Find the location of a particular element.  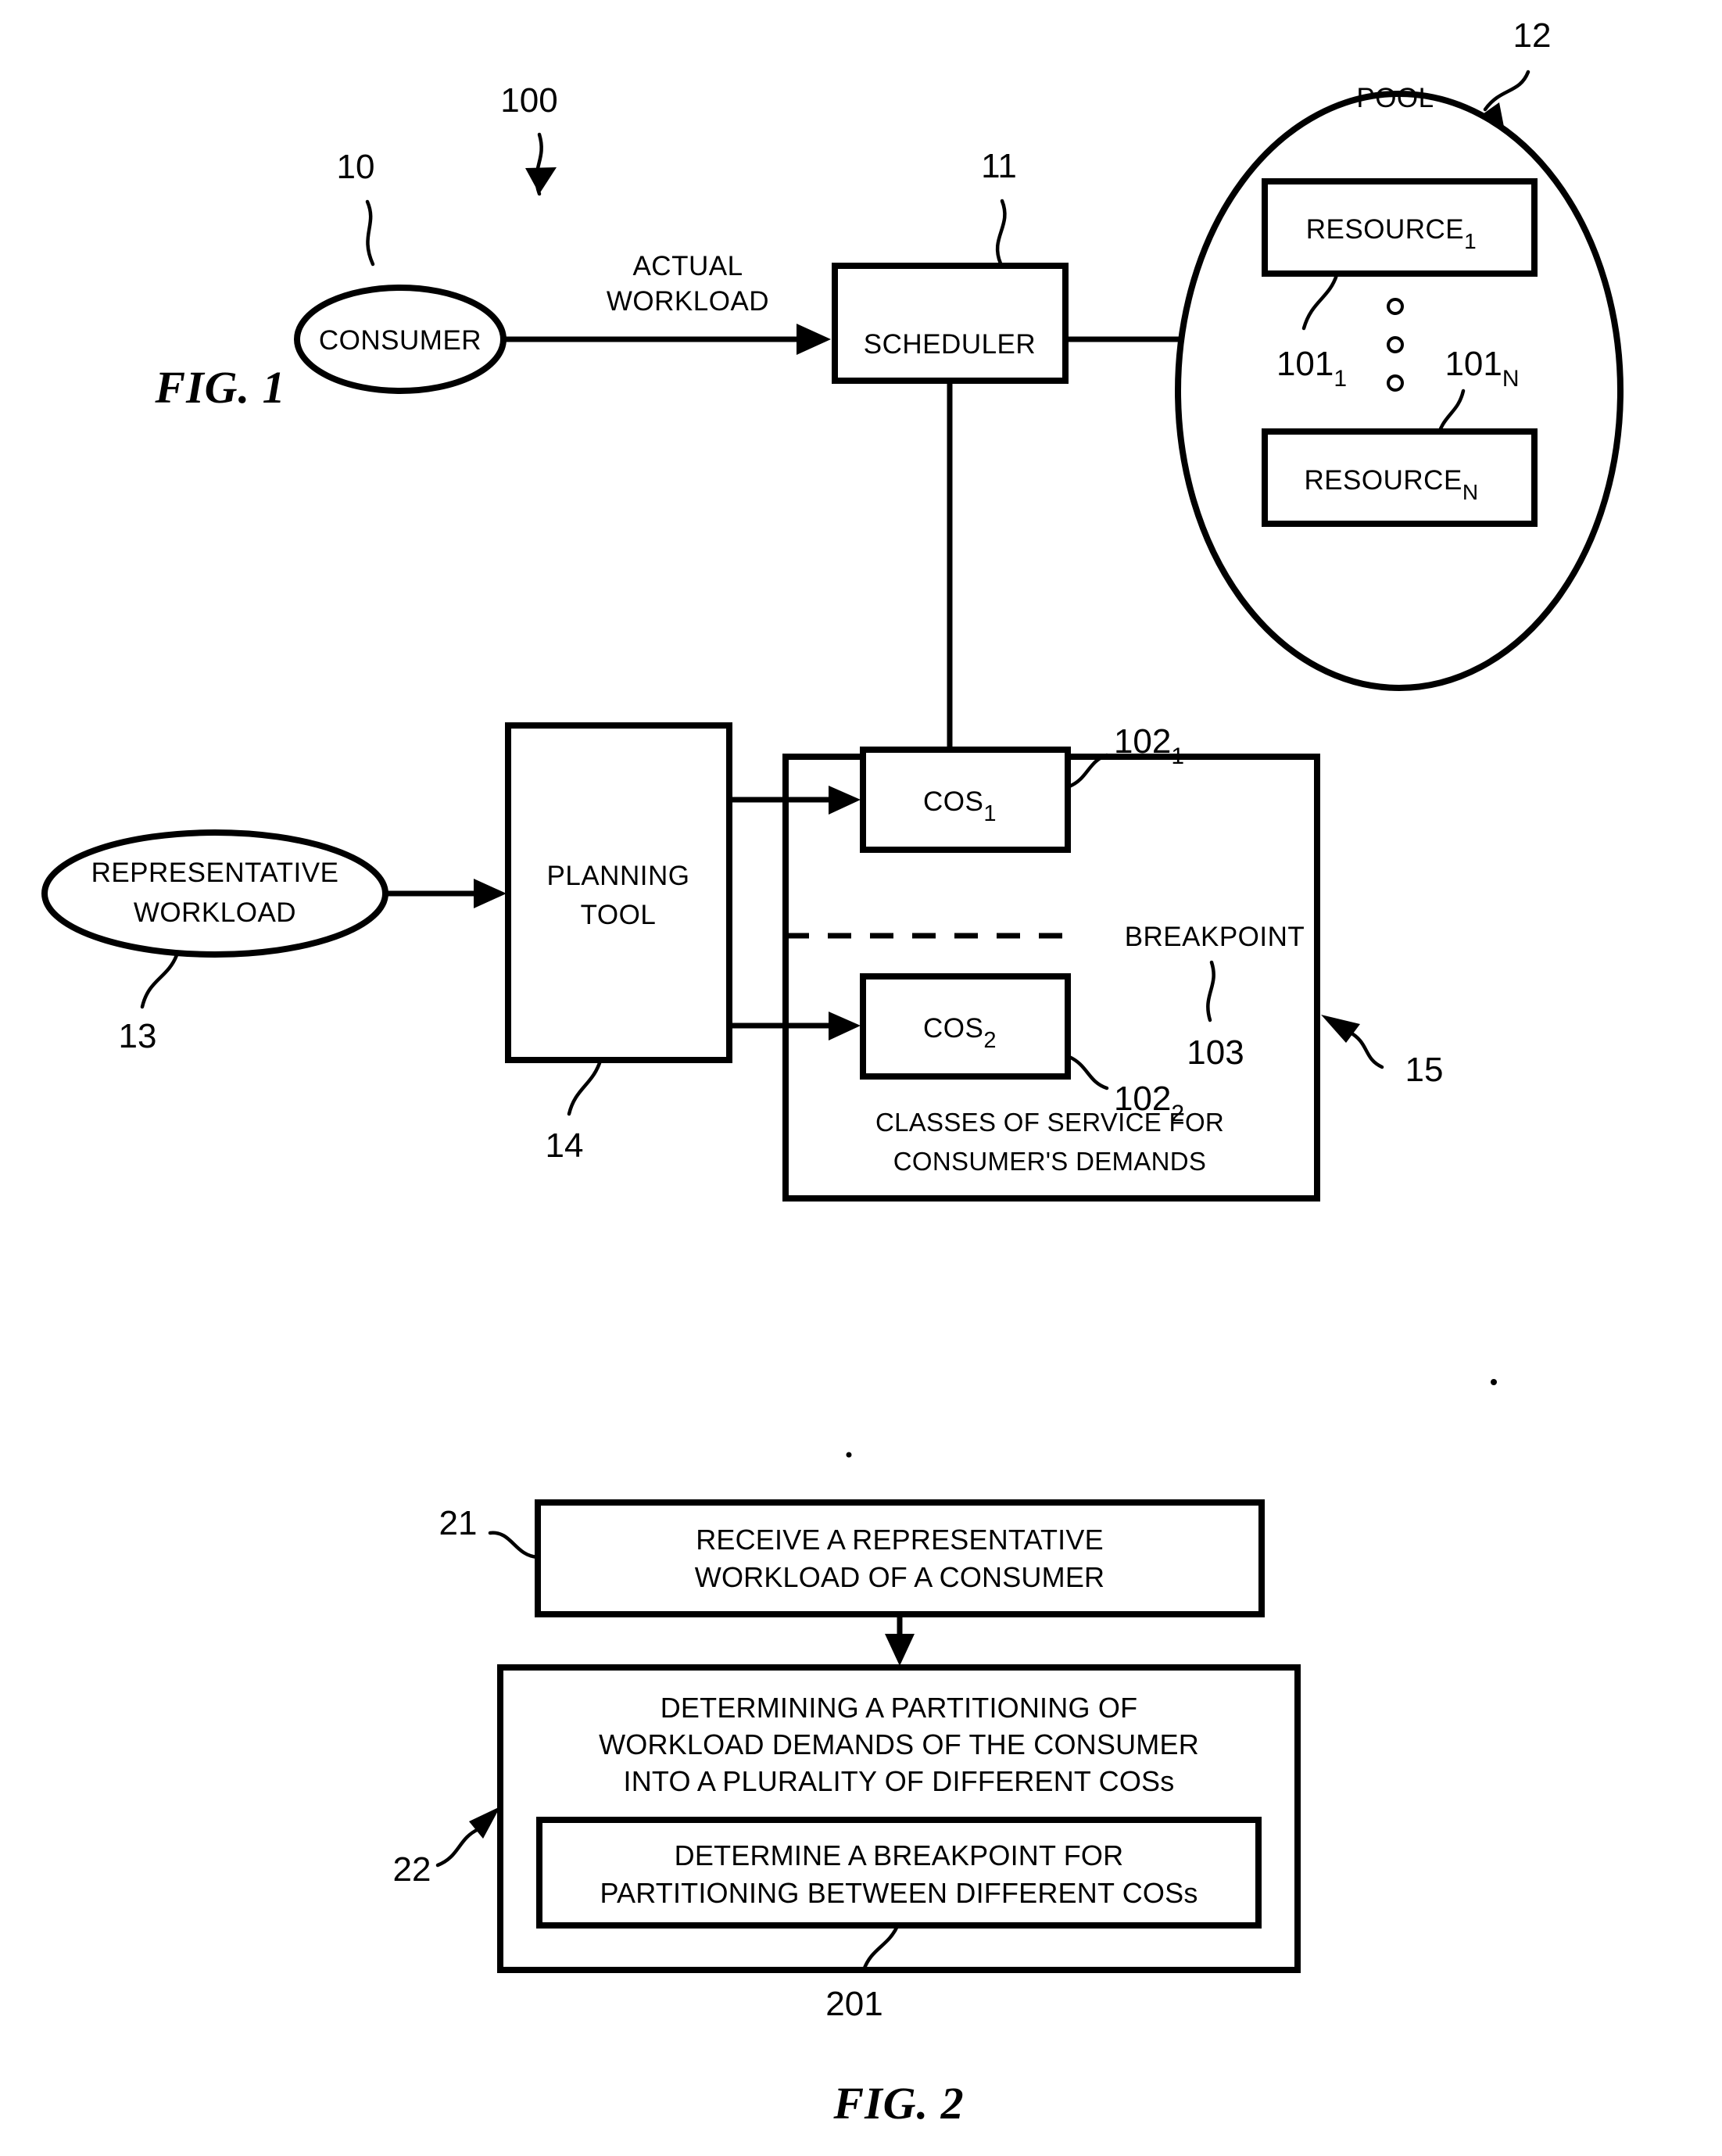

cos-container-ref-15-callout: 15 is located at coordinates (1382, 1052).